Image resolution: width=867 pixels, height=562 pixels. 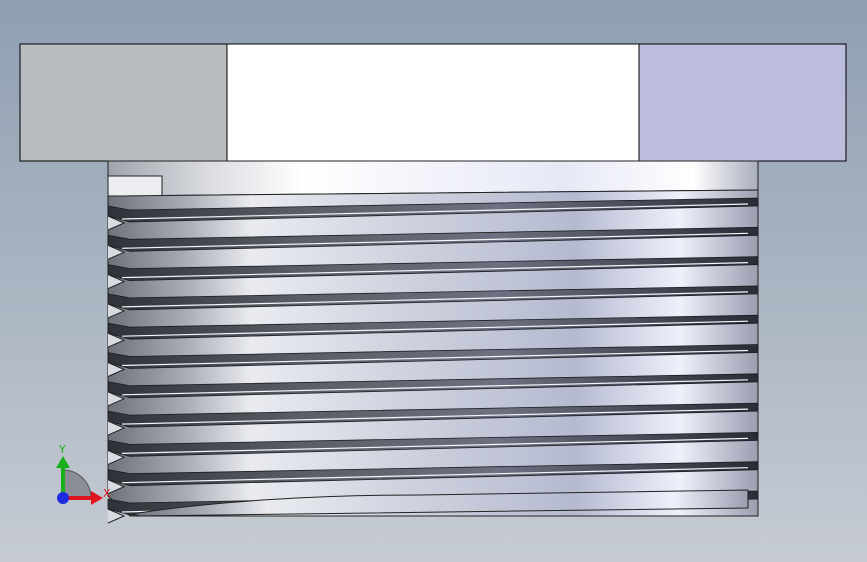 What do you see at coordinates (433, 102) in the screenshot?
I see `head-front-face` at bounding box center [433, 102].